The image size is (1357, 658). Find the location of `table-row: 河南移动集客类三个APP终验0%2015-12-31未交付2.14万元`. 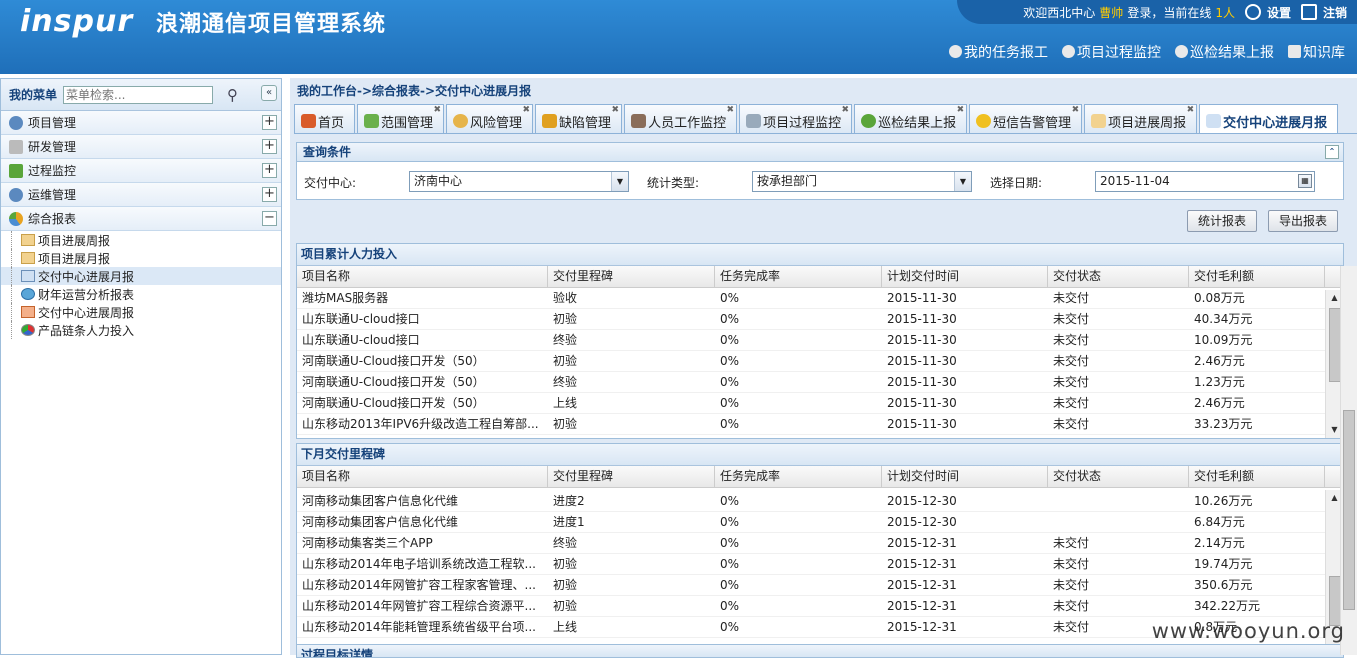

table-row: 河南移动集客类三个APP终验0%2015-12-31未交付2.14万元 is located at coordinates (820, 543).